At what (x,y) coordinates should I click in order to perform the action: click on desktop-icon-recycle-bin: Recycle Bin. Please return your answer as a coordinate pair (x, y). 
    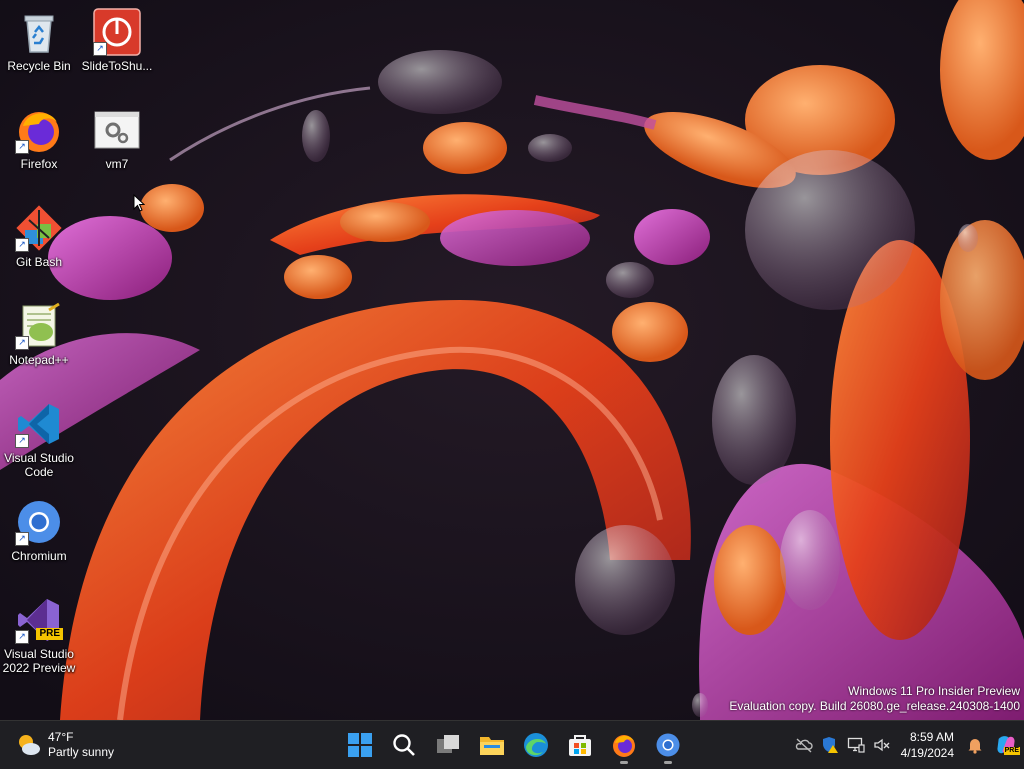
    Looking at the image, I should click on (39, 40).